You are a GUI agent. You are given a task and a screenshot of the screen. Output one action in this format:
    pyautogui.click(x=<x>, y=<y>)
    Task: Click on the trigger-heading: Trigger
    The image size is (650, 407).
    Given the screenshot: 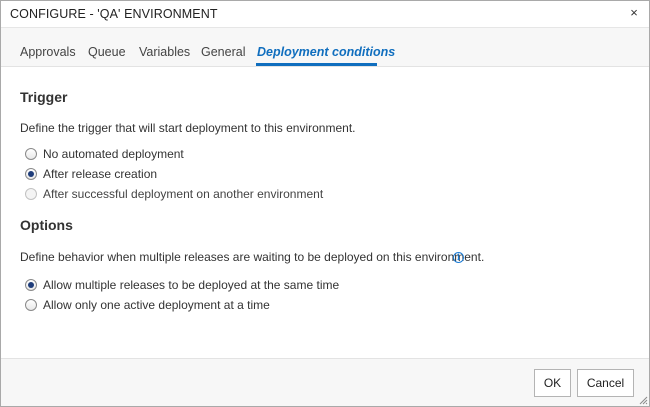 What is the action you would take?
    pyautogui.click(x=44, y=97)
    